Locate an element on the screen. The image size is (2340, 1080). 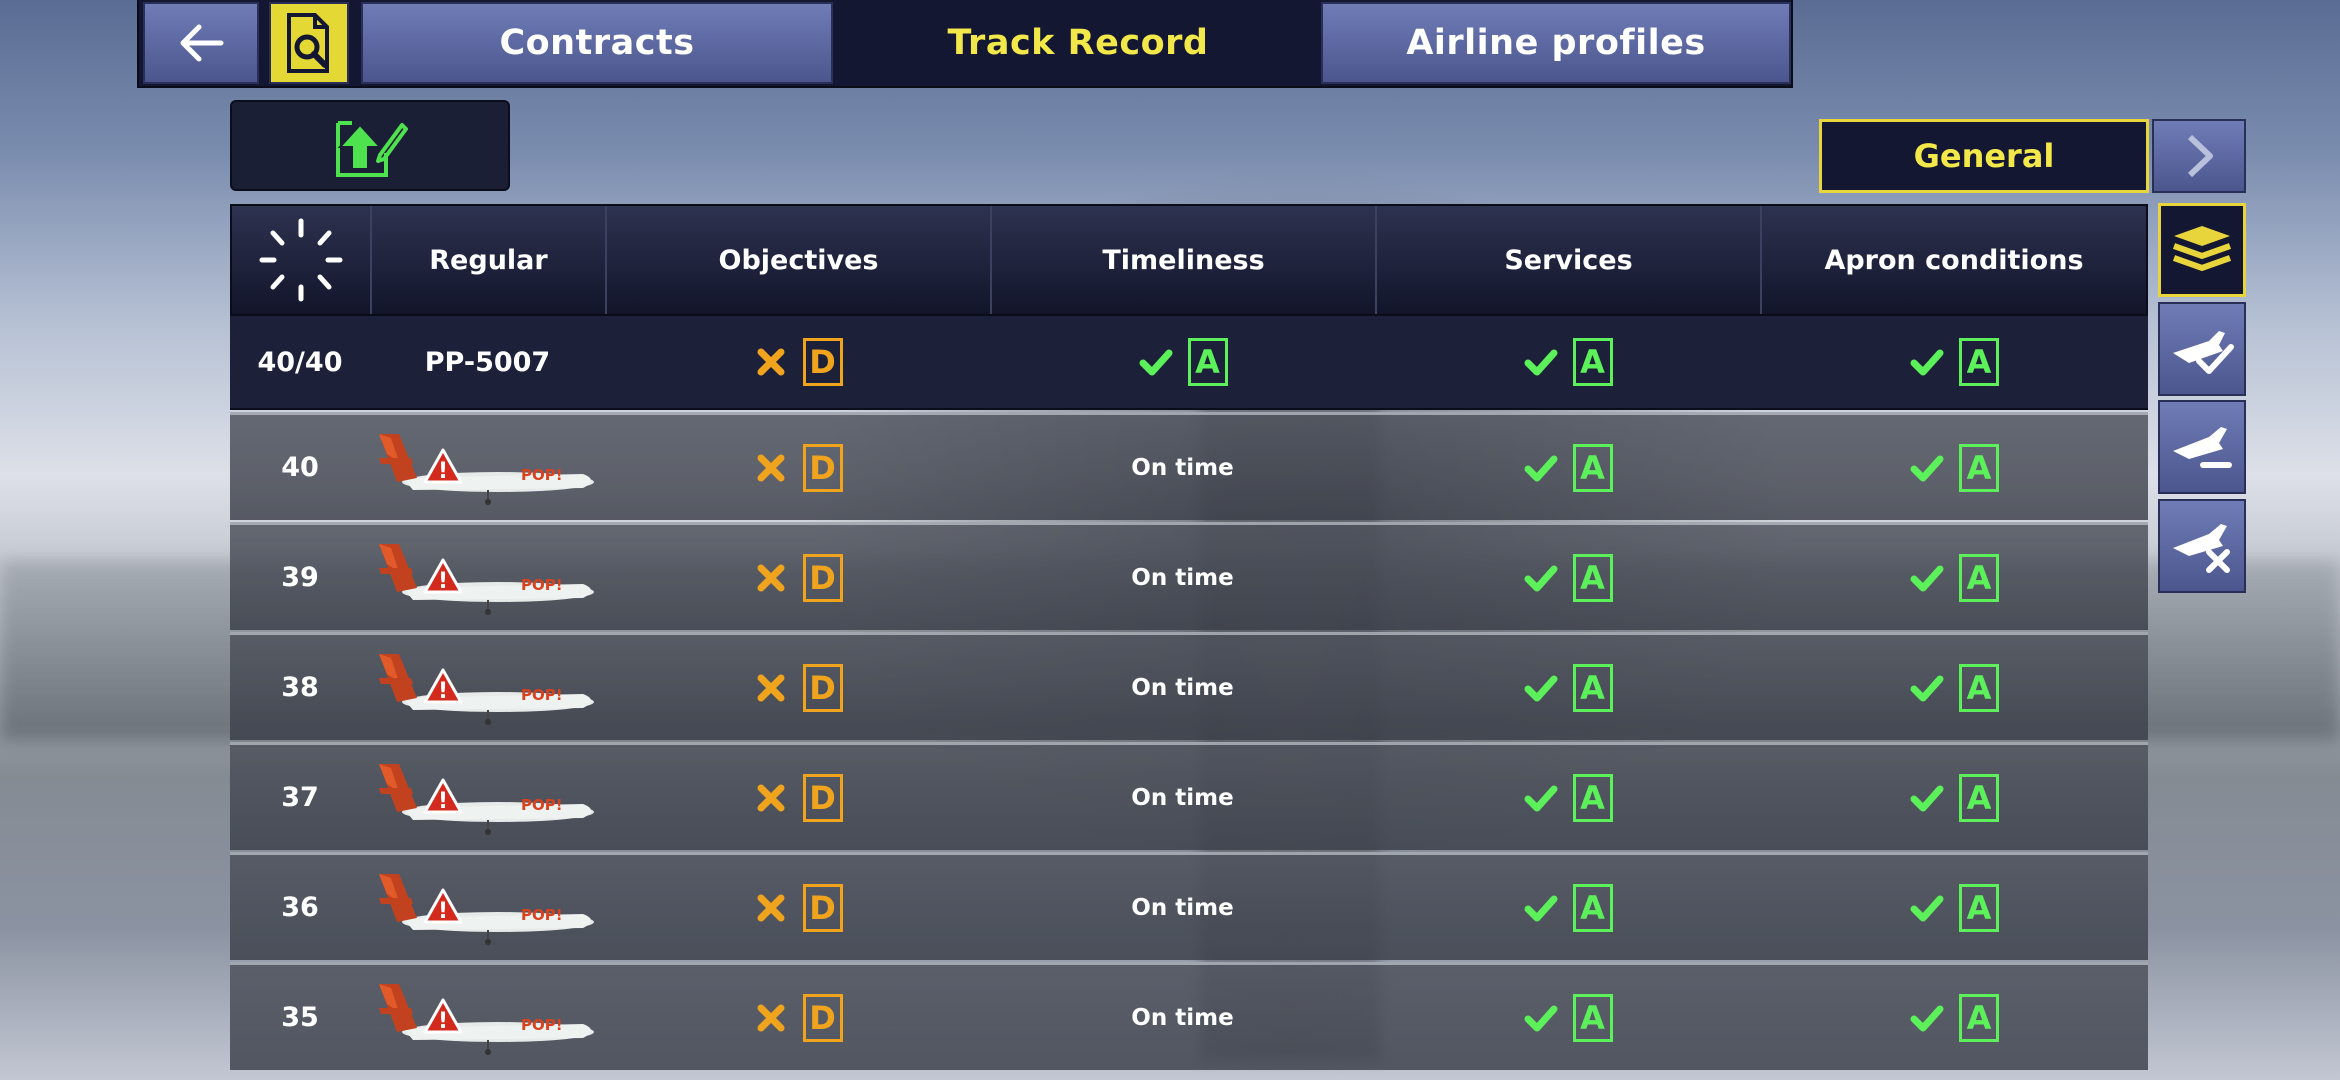
filter-completed-flights-button is located at coordinates (2202, 349).